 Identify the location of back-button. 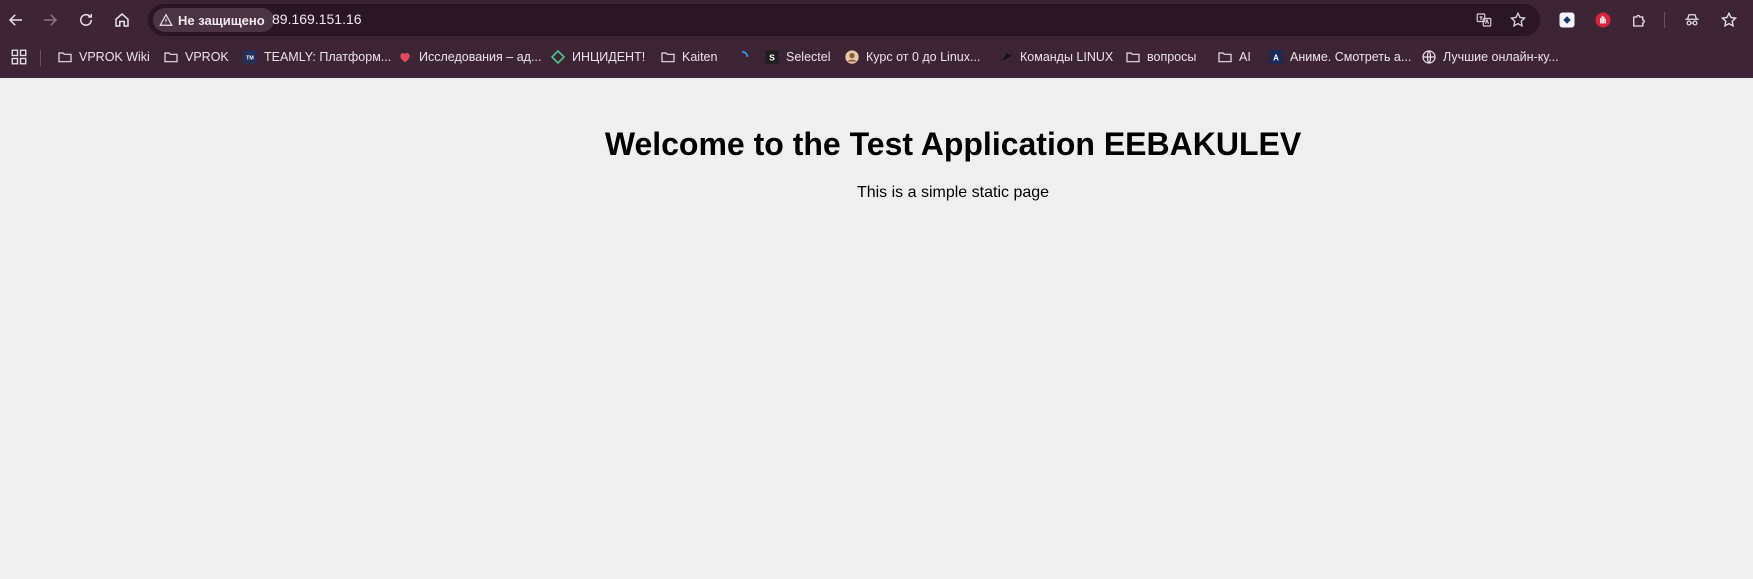
(16, 20).